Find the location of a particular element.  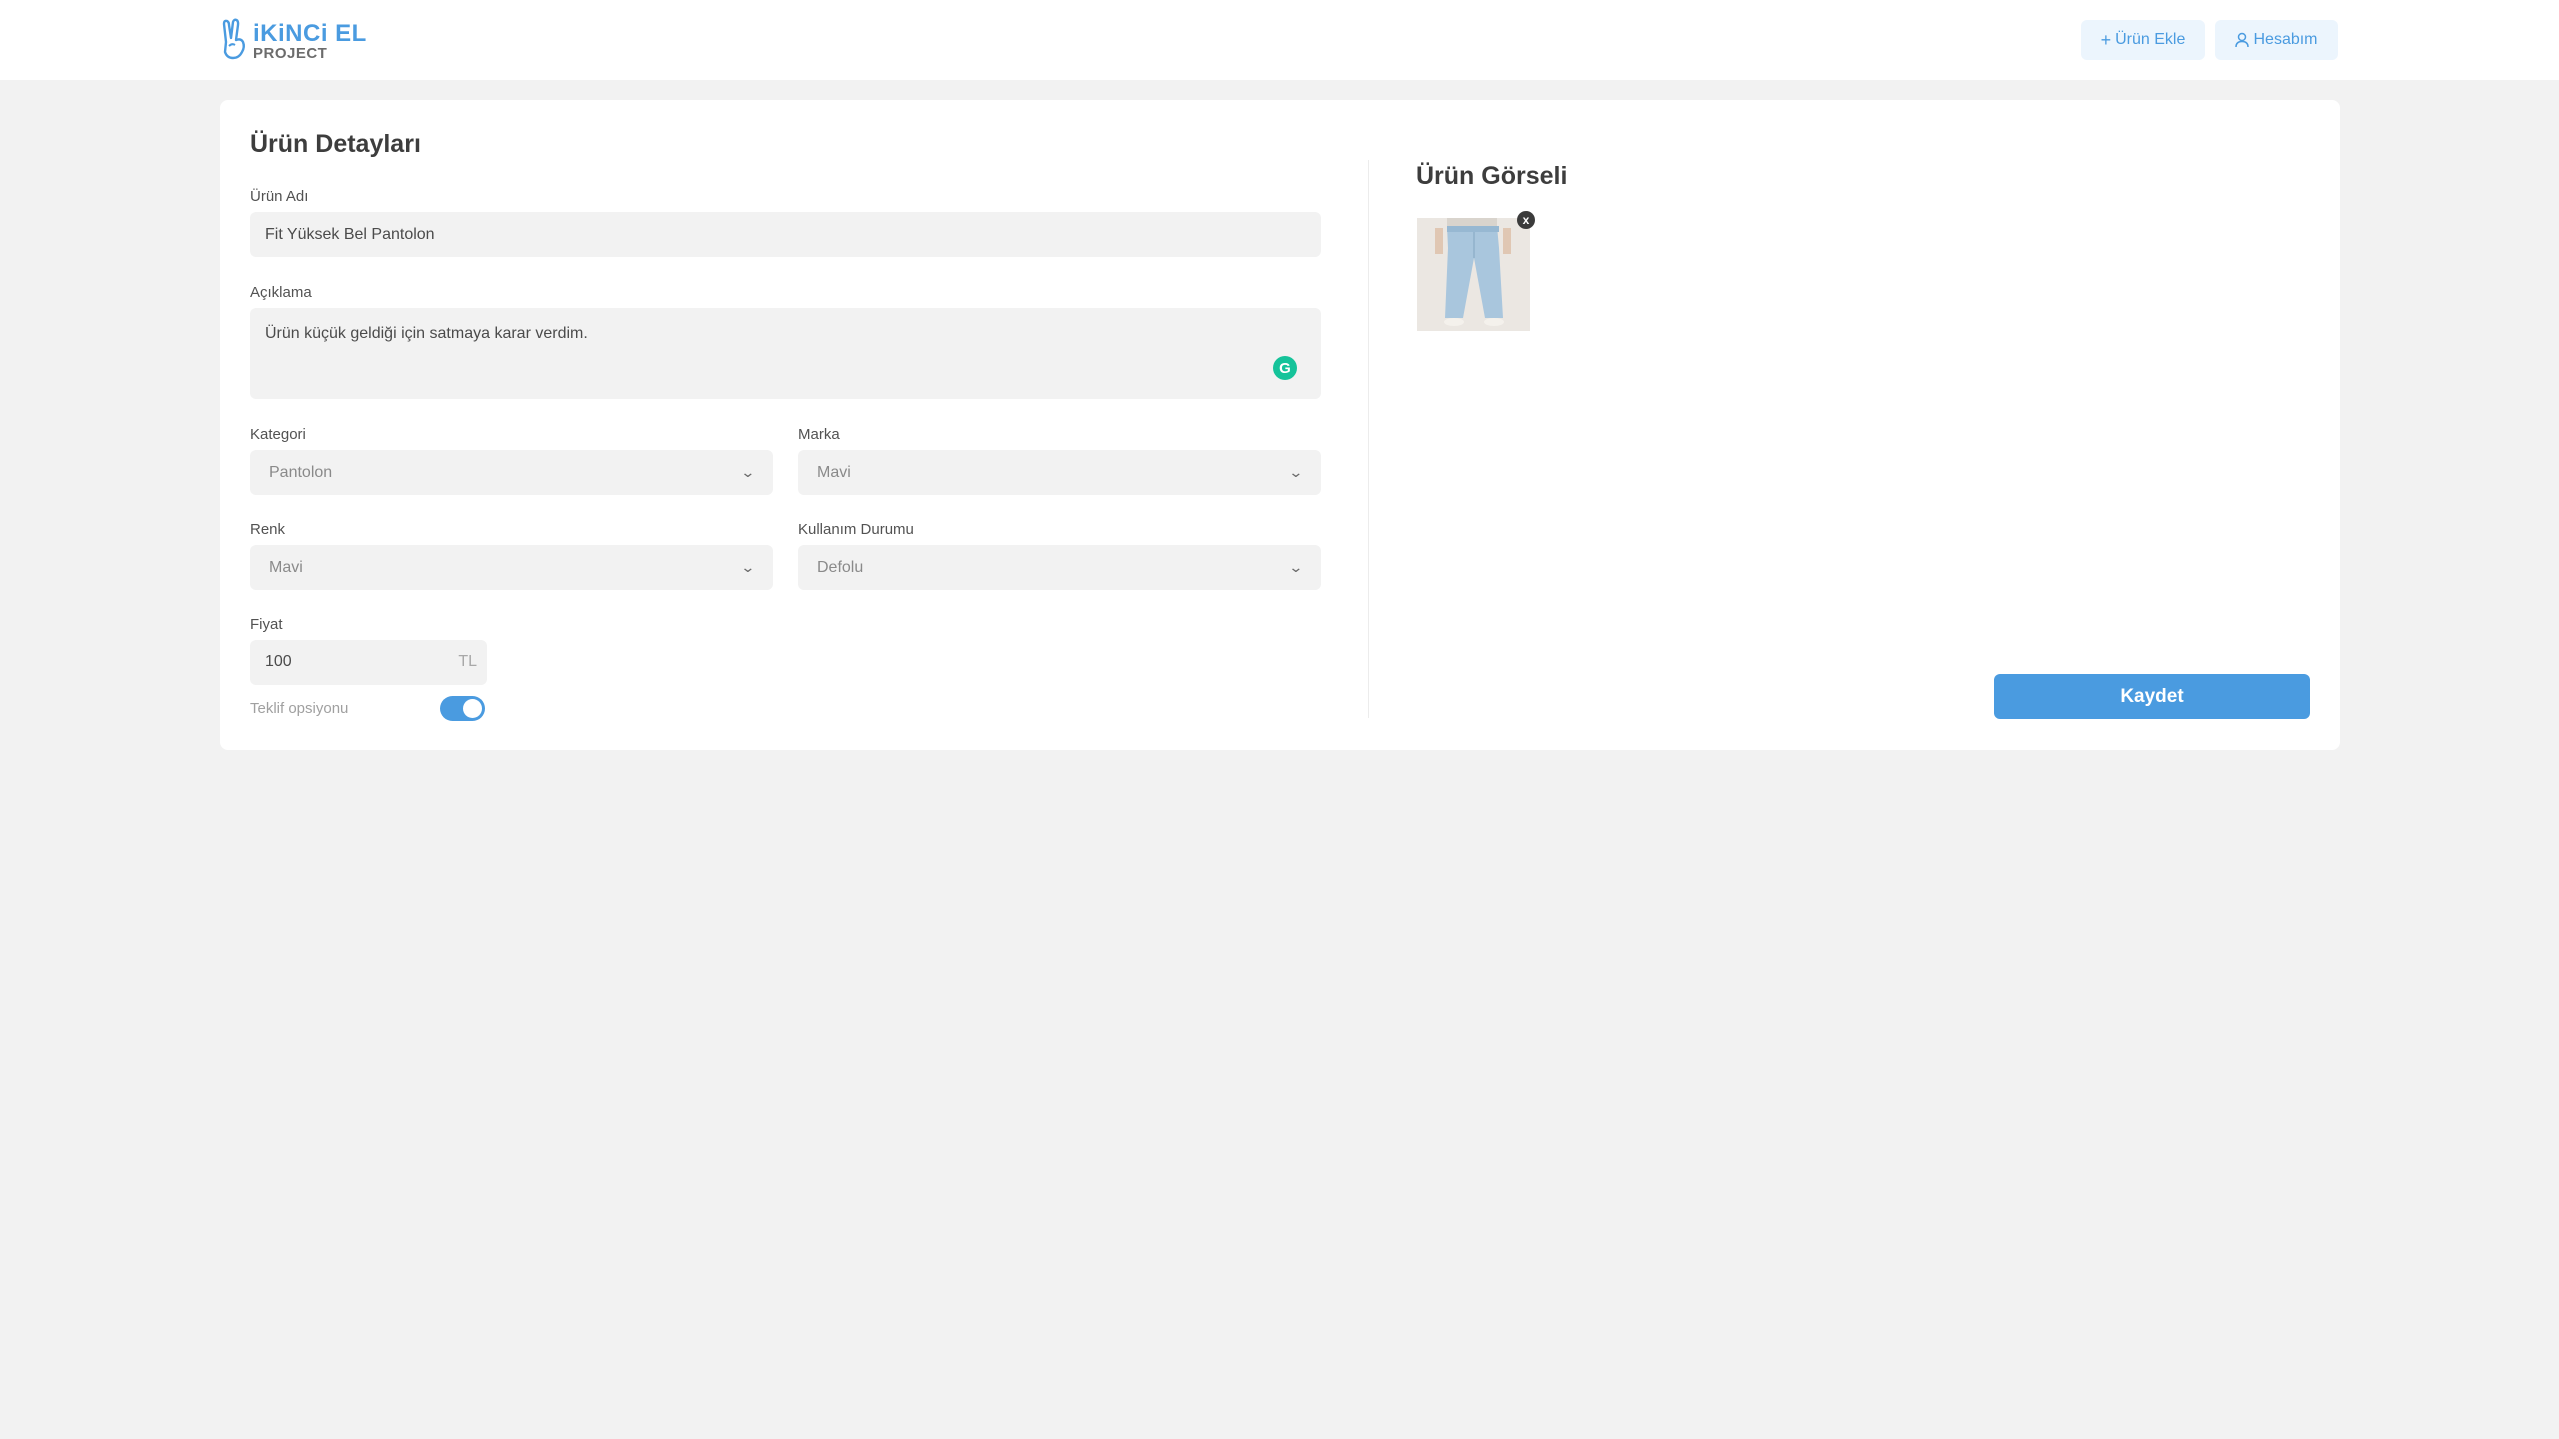

brand-select: Mavi ⌄ is located at coordinates (1059, 472).